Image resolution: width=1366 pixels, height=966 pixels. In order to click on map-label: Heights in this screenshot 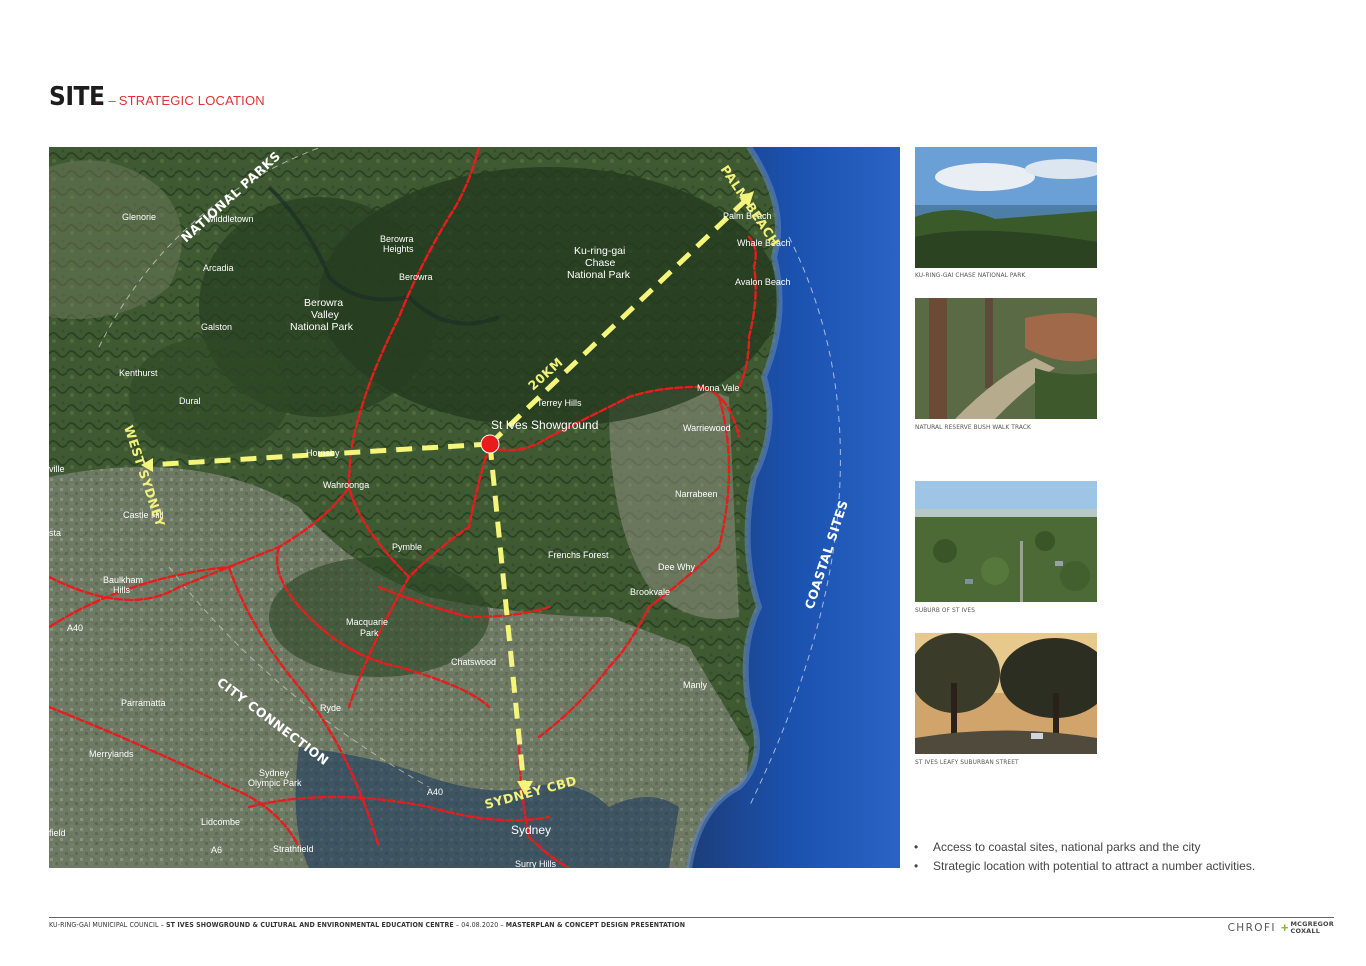, I will do `click(398, 249)`.